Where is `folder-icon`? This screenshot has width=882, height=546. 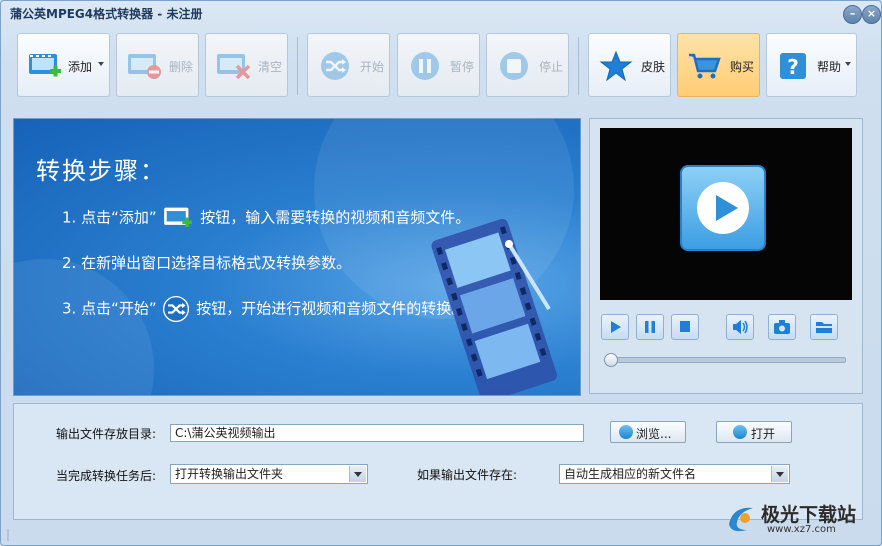
folder-icon is located at coordinates (824, 327).